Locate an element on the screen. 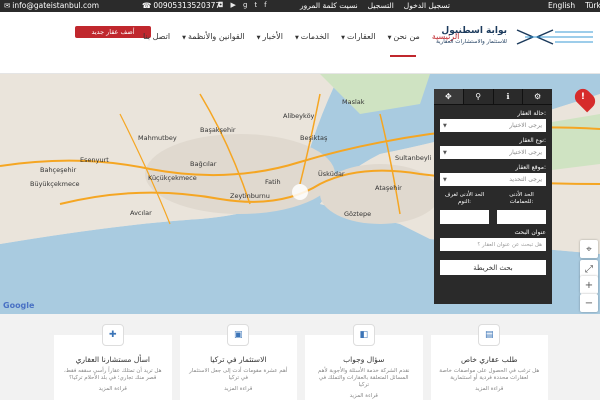  nav-news-label: الأخبار is located at coordinates (272, 36).